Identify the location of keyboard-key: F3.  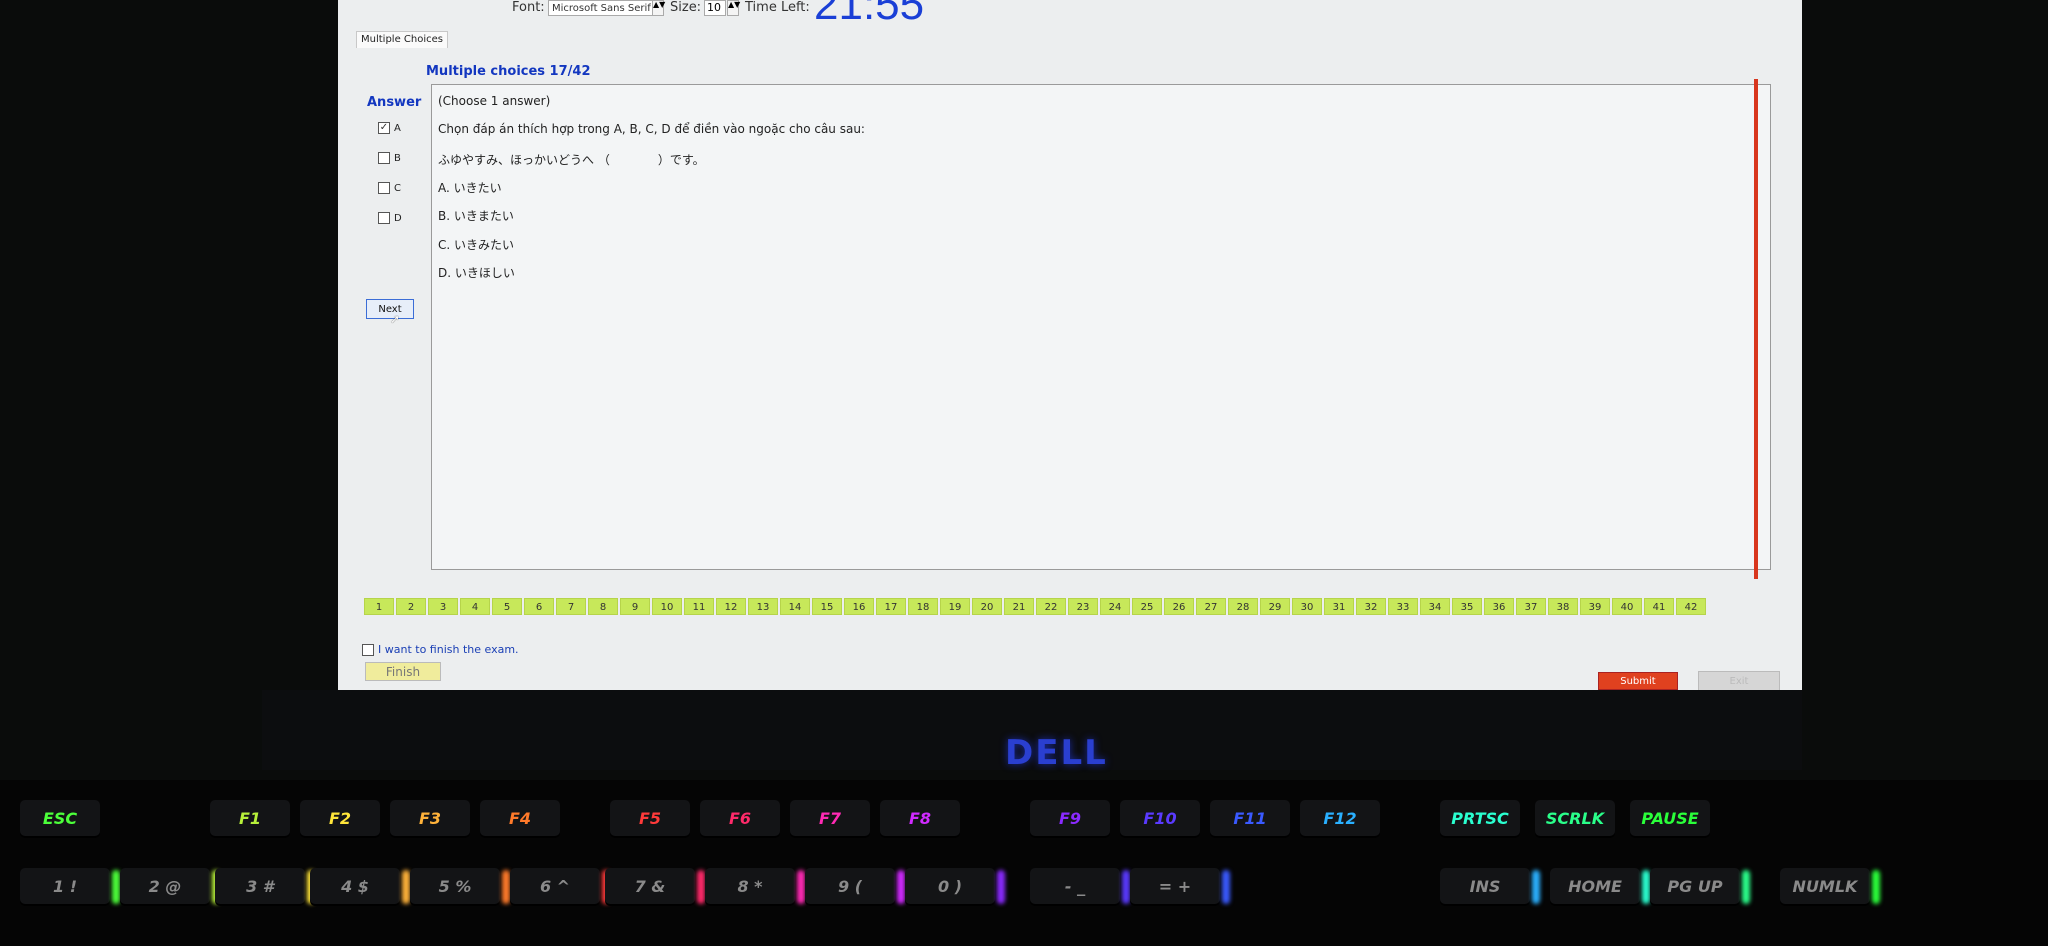
(430, 818).